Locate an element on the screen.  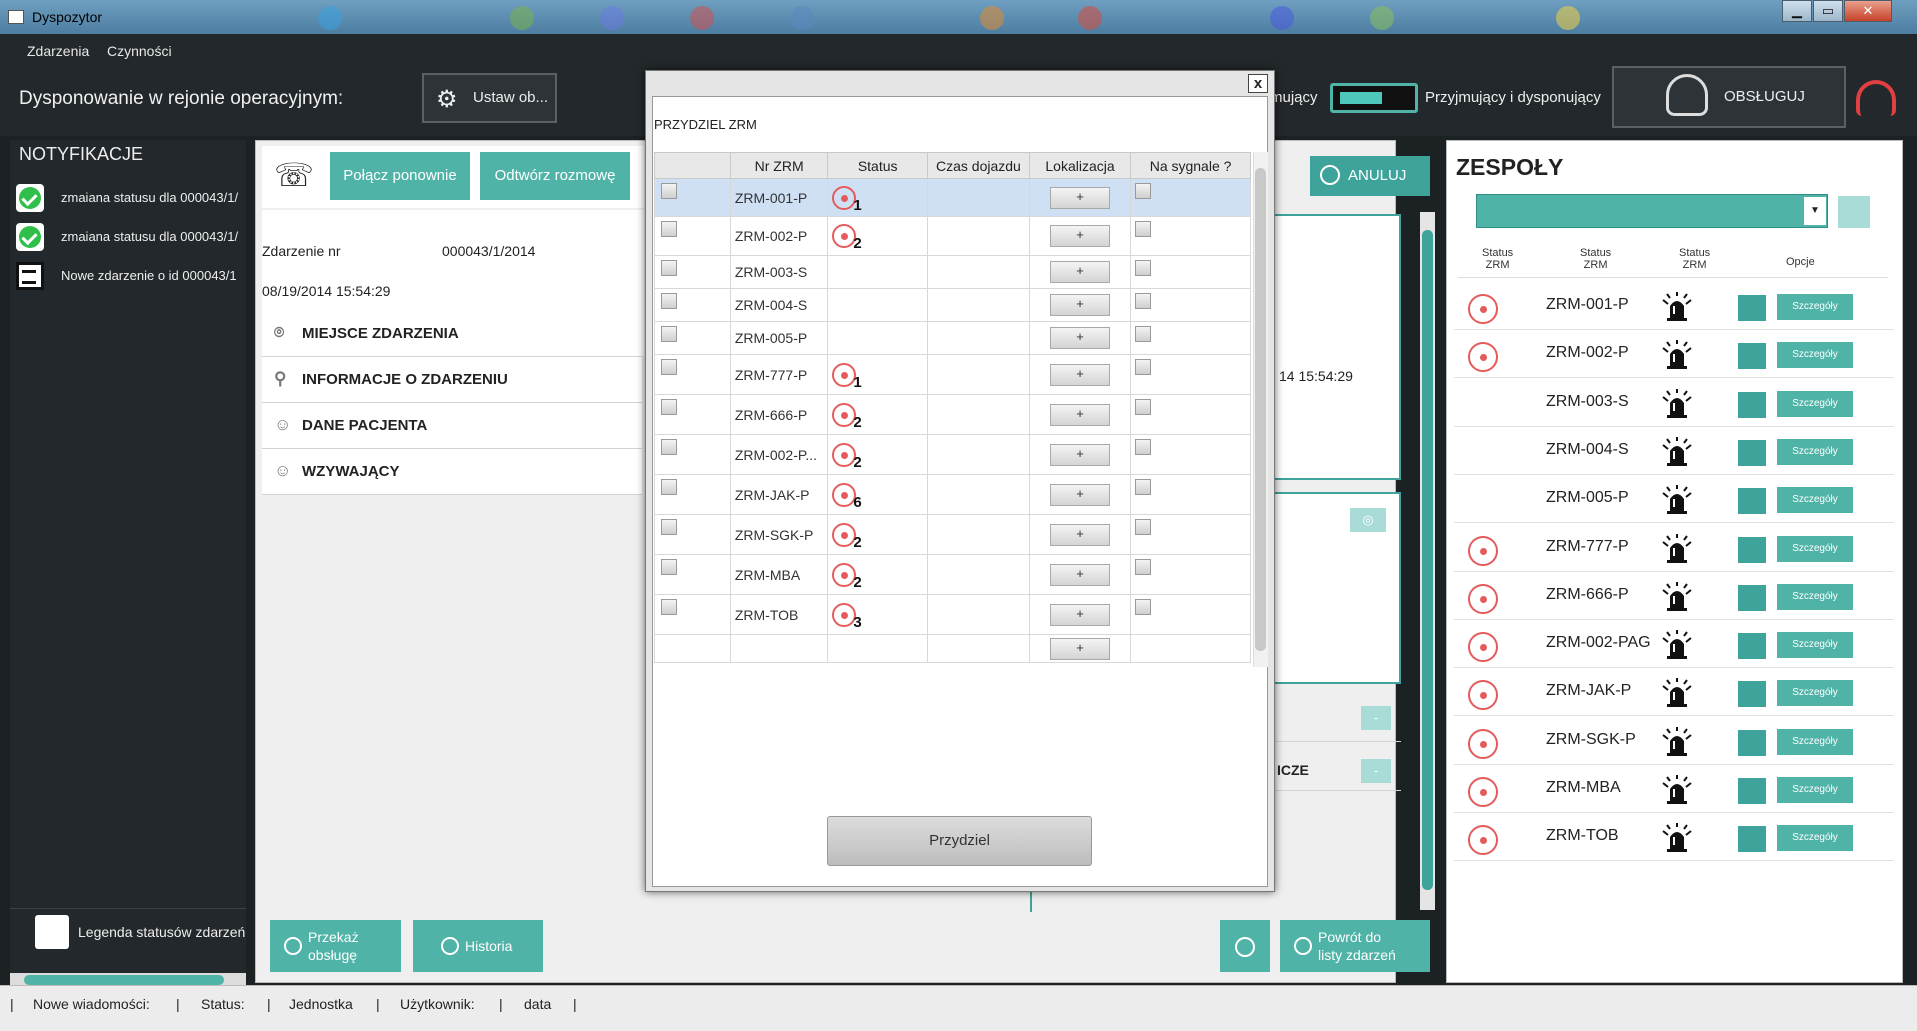
team-row: ZRM-002-P Szczegóły is located at coordinates (1674, 354).